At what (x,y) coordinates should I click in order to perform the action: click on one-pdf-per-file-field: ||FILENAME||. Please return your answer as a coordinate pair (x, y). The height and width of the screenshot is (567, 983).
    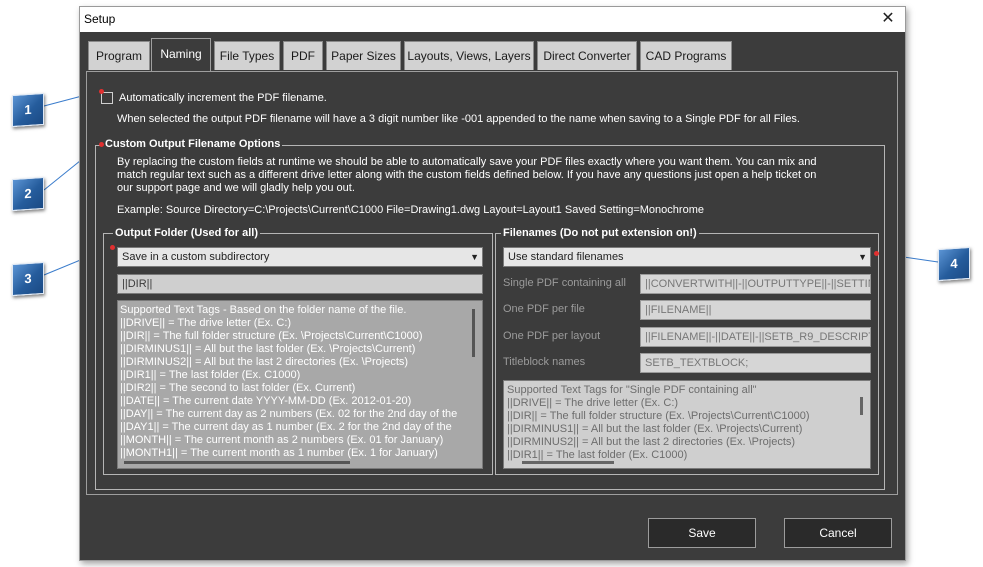
    Looking at the image, I should click on (755, 310).